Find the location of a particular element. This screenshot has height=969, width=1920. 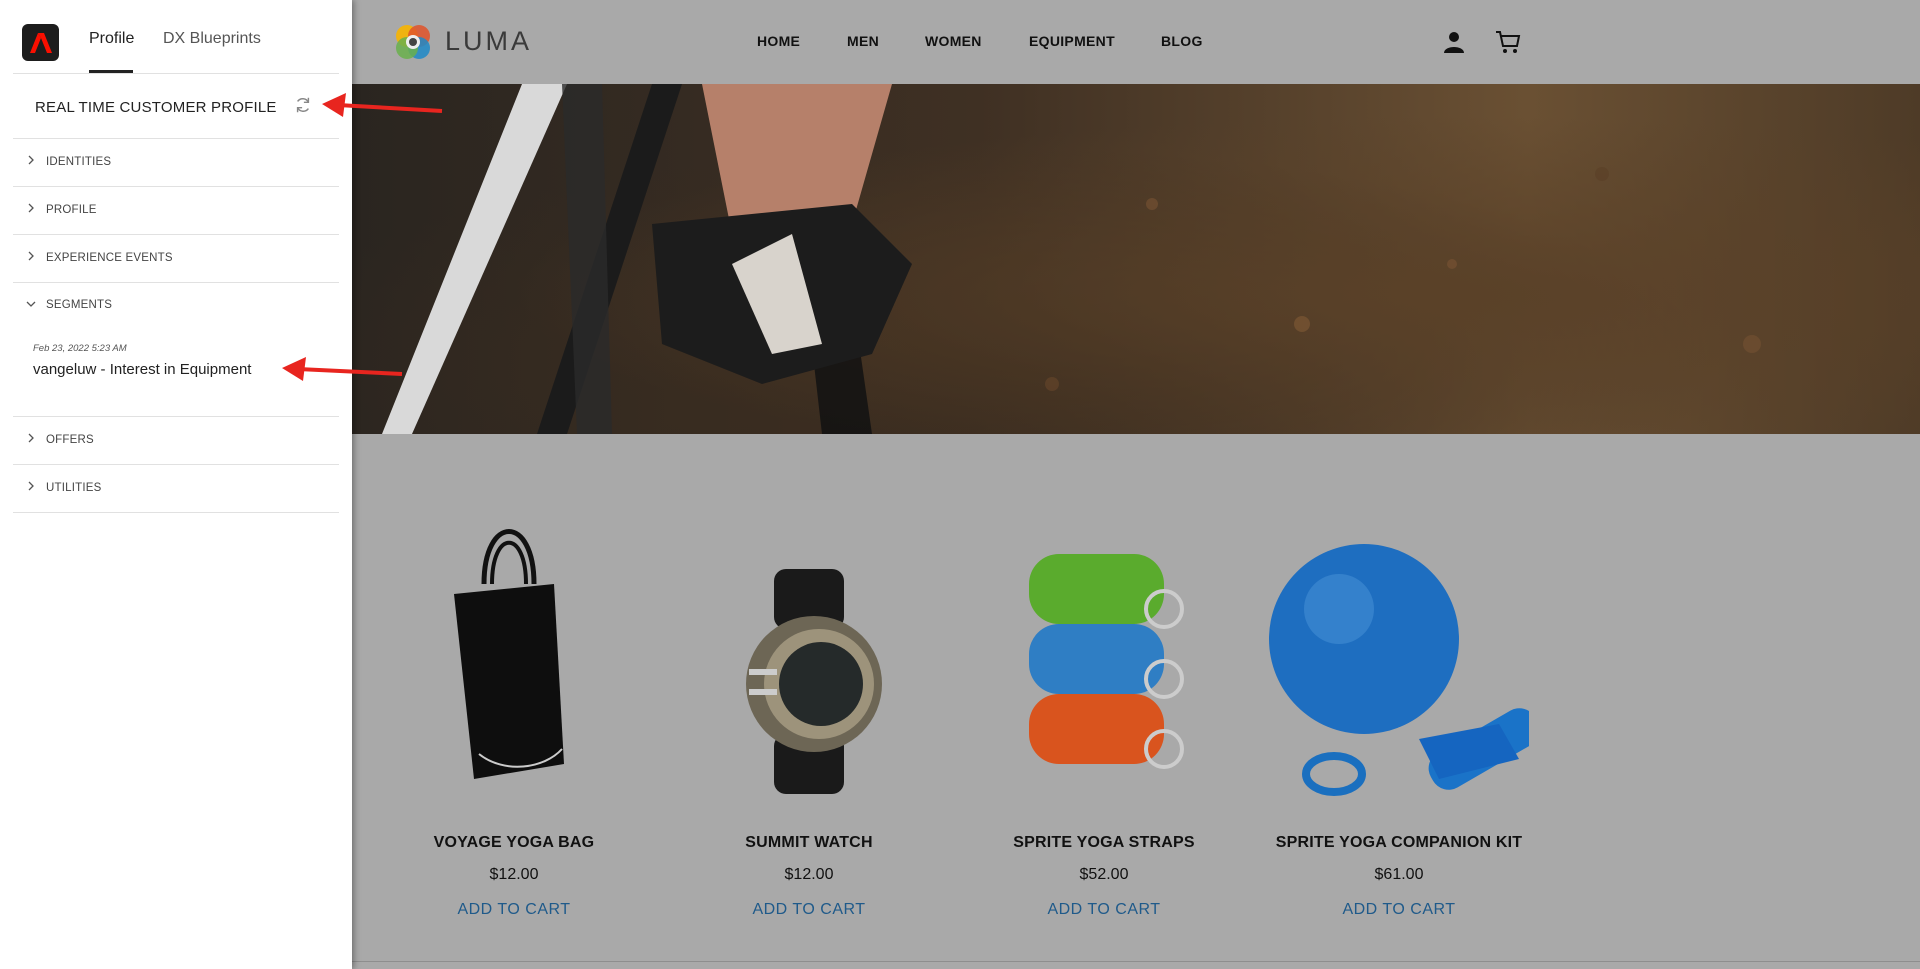

segments-header: SEGMENTS is located at coordinates (176, 307).